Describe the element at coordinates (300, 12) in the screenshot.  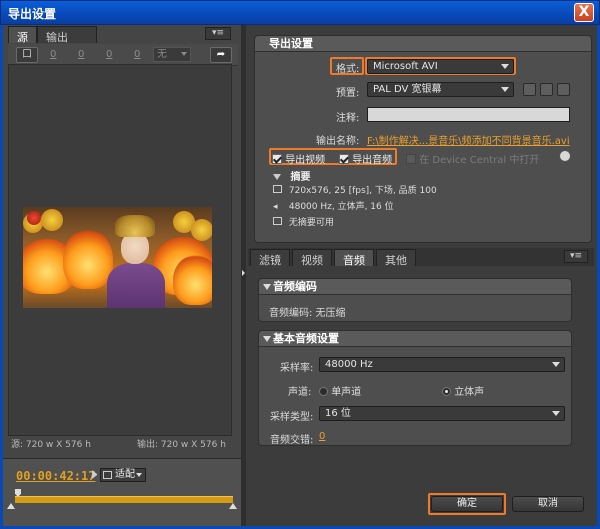
I see `title-bar` at that location.